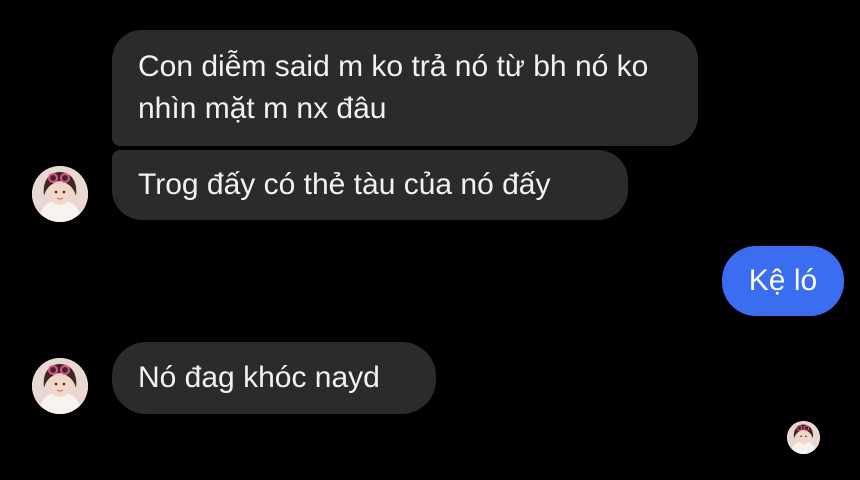 The height and width of the screenshot is (480, 860). I want to click on message-bubble-outgoing: Kệ ló, so click(783, 281).